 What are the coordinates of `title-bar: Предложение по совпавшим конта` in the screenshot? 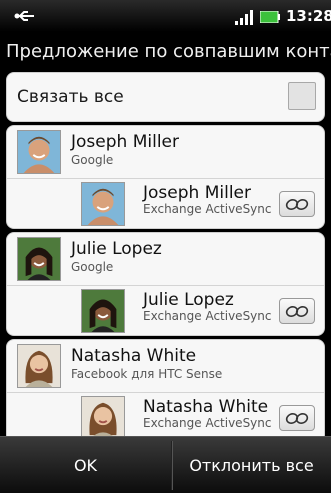 It's located at (165, 52).